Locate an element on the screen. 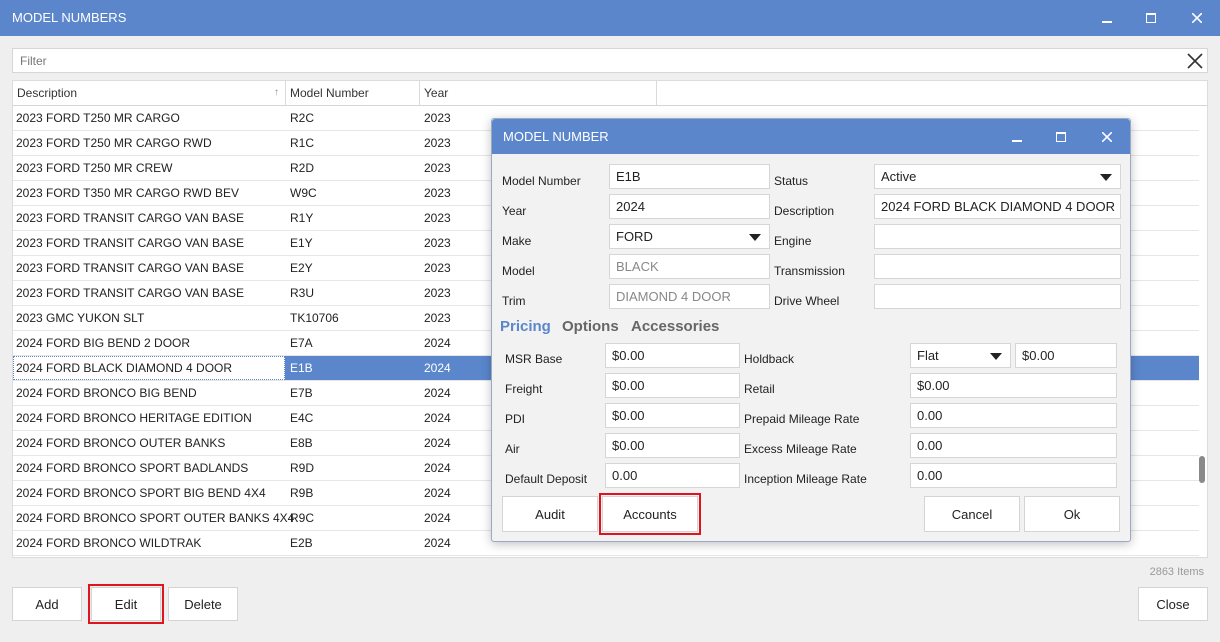  items-count: 2863 Items is located at coordinates (1176, 572).